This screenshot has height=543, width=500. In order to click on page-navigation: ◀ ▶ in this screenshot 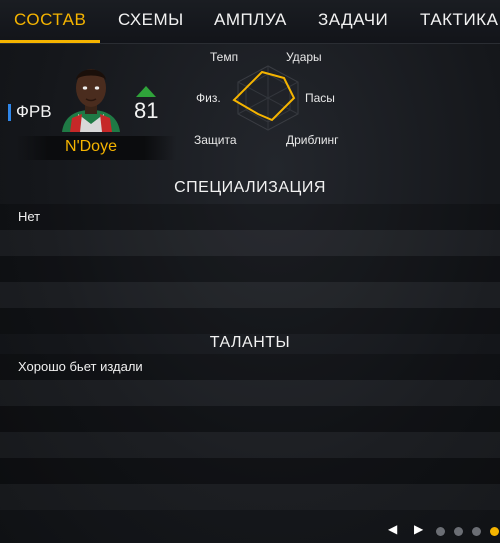, I will do `click(440, 531)`.